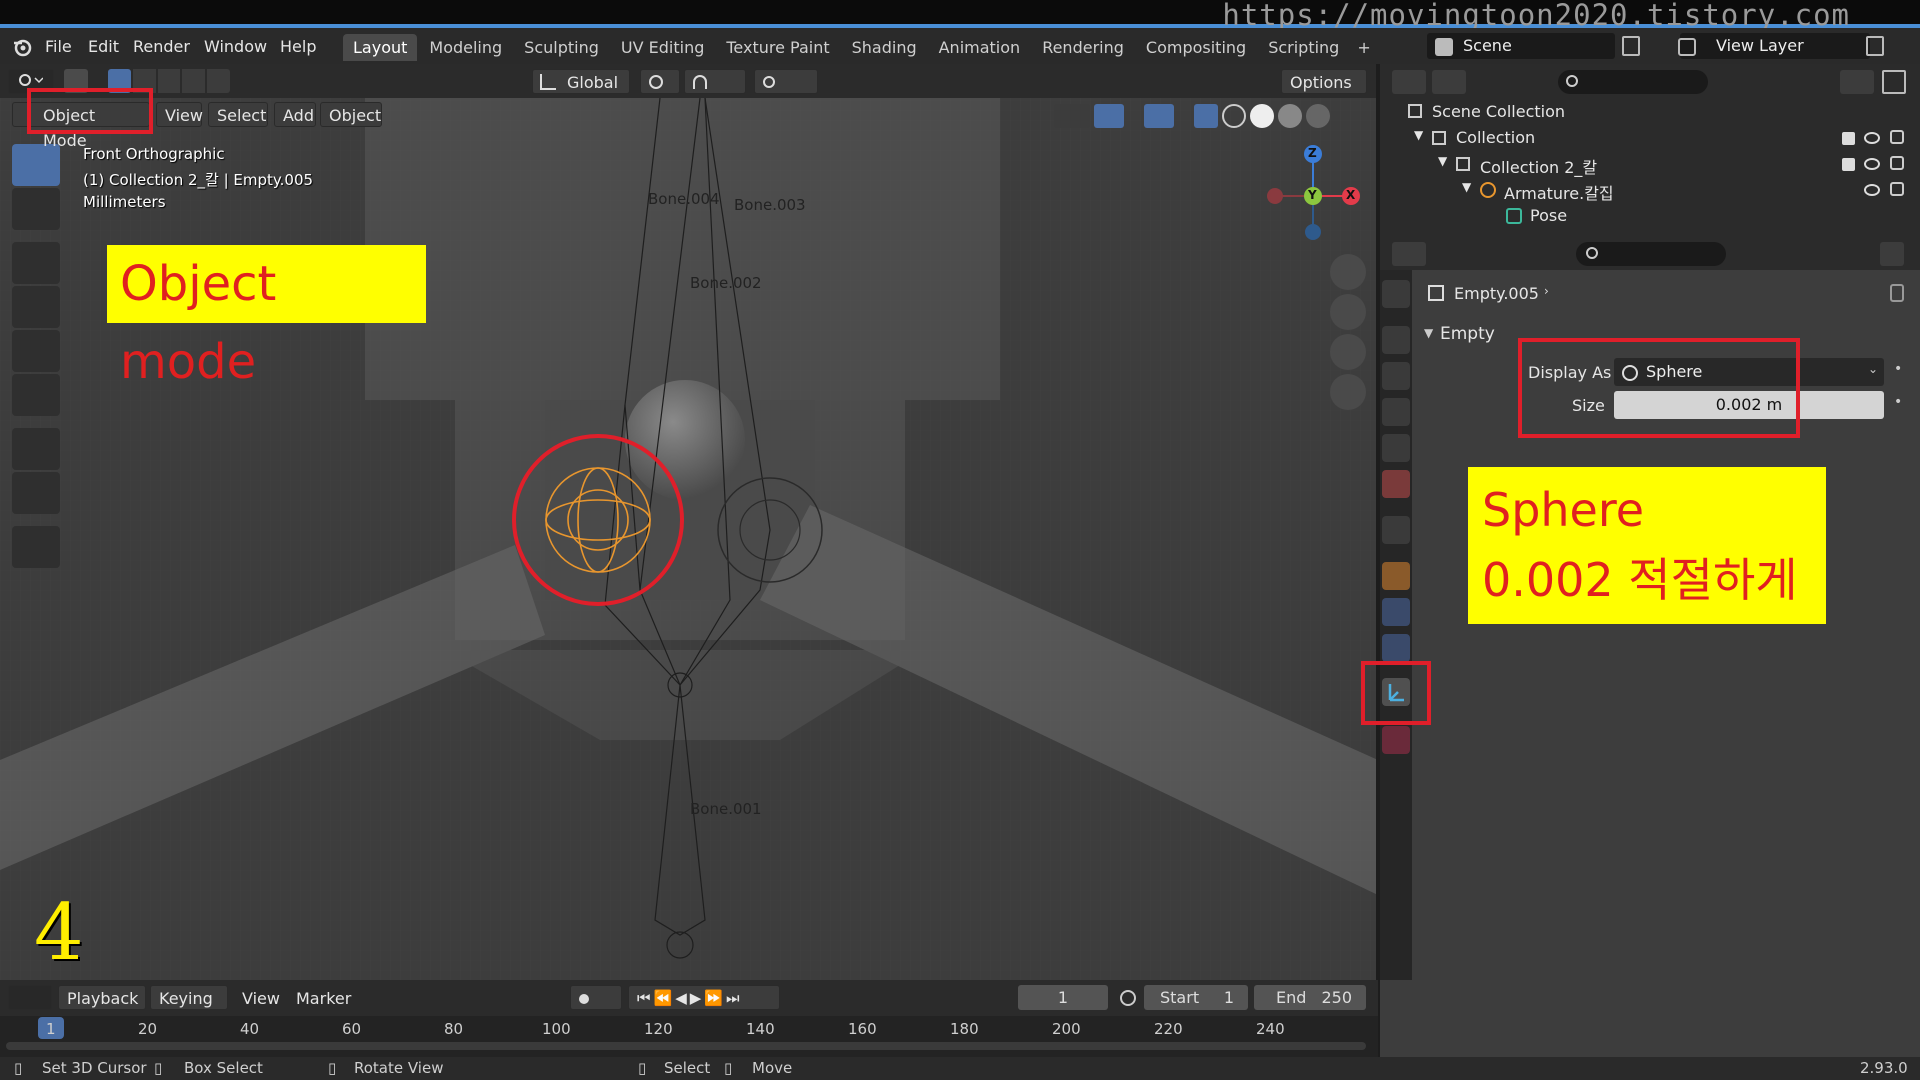  I want to click on properties-editor-icon, so click(1409, 254).